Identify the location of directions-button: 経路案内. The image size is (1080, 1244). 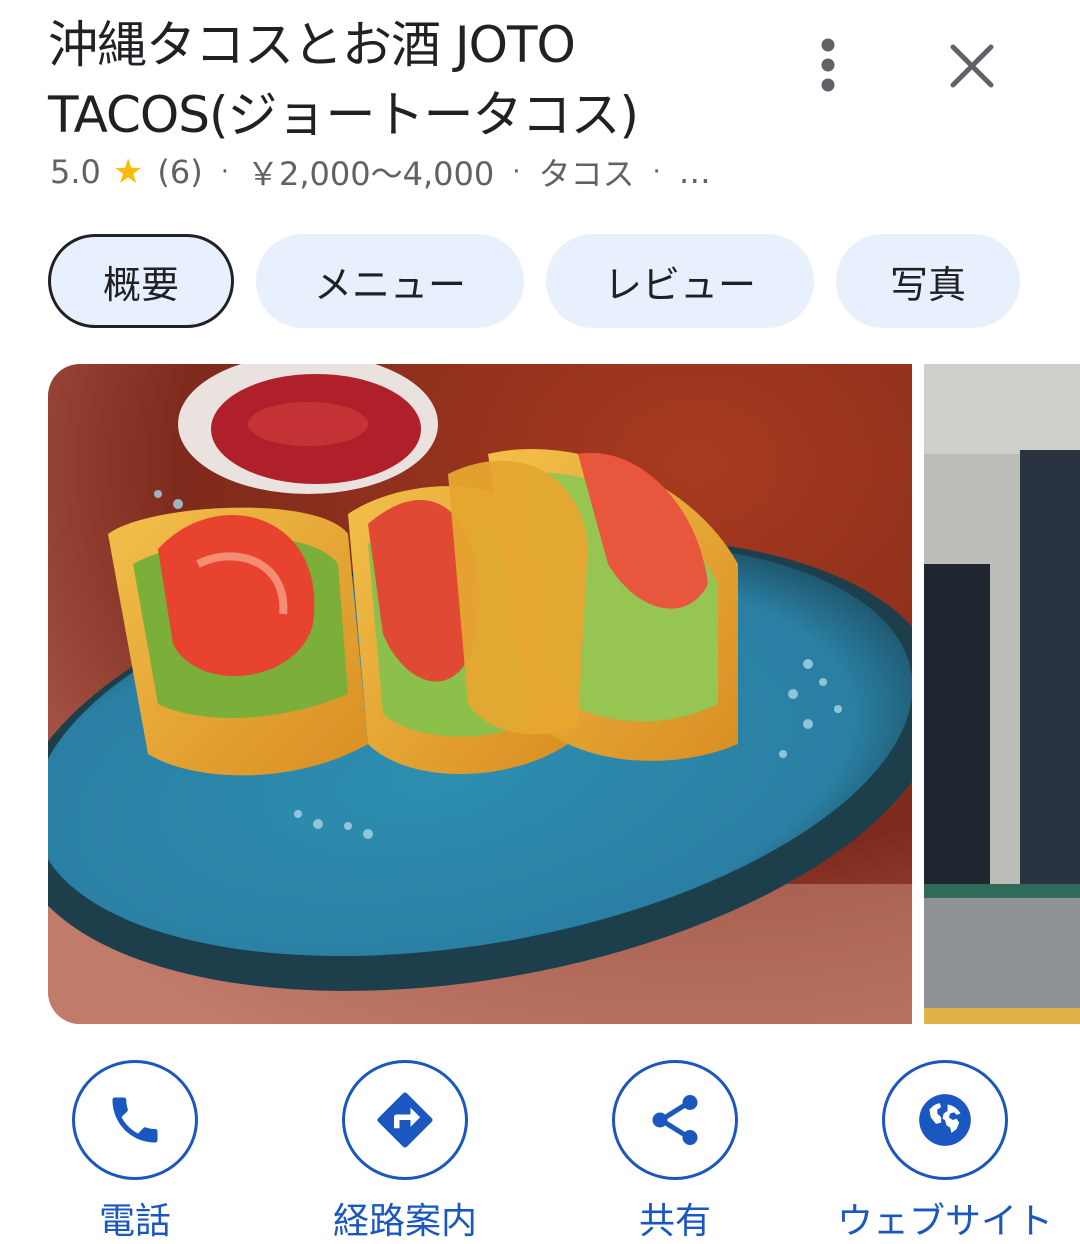
(405, 1152).